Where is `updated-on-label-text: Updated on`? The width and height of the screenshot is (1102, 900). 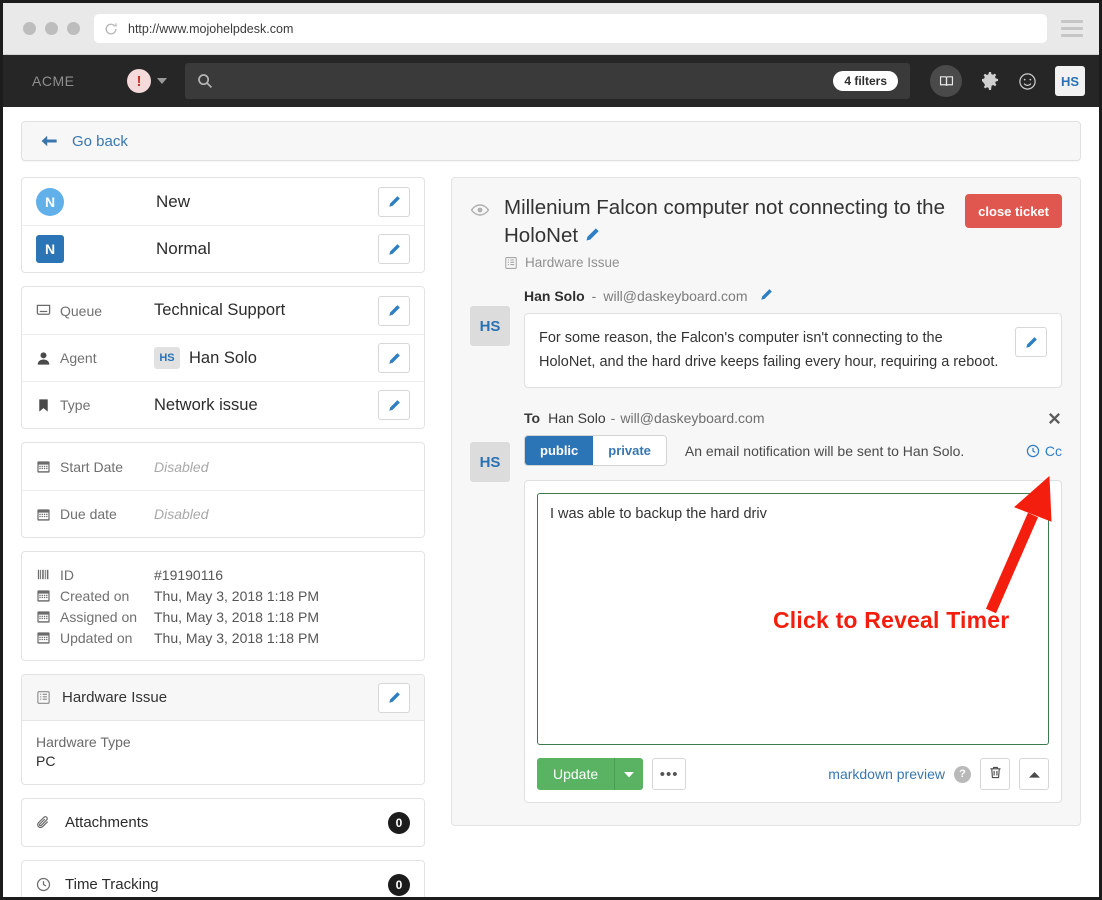 updated-on-label-text: Updated on is located at coordinates (96, 637).